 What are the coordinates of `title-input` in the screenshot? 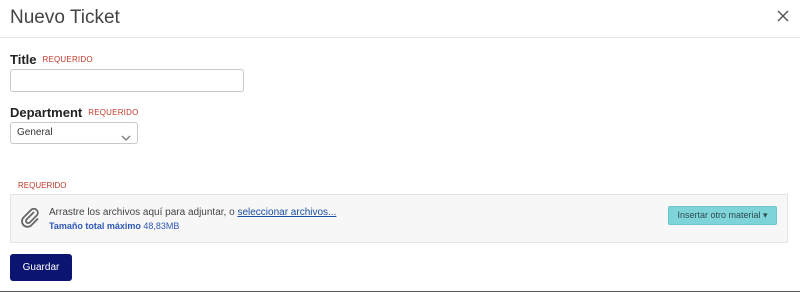 It's located at (127, 80).